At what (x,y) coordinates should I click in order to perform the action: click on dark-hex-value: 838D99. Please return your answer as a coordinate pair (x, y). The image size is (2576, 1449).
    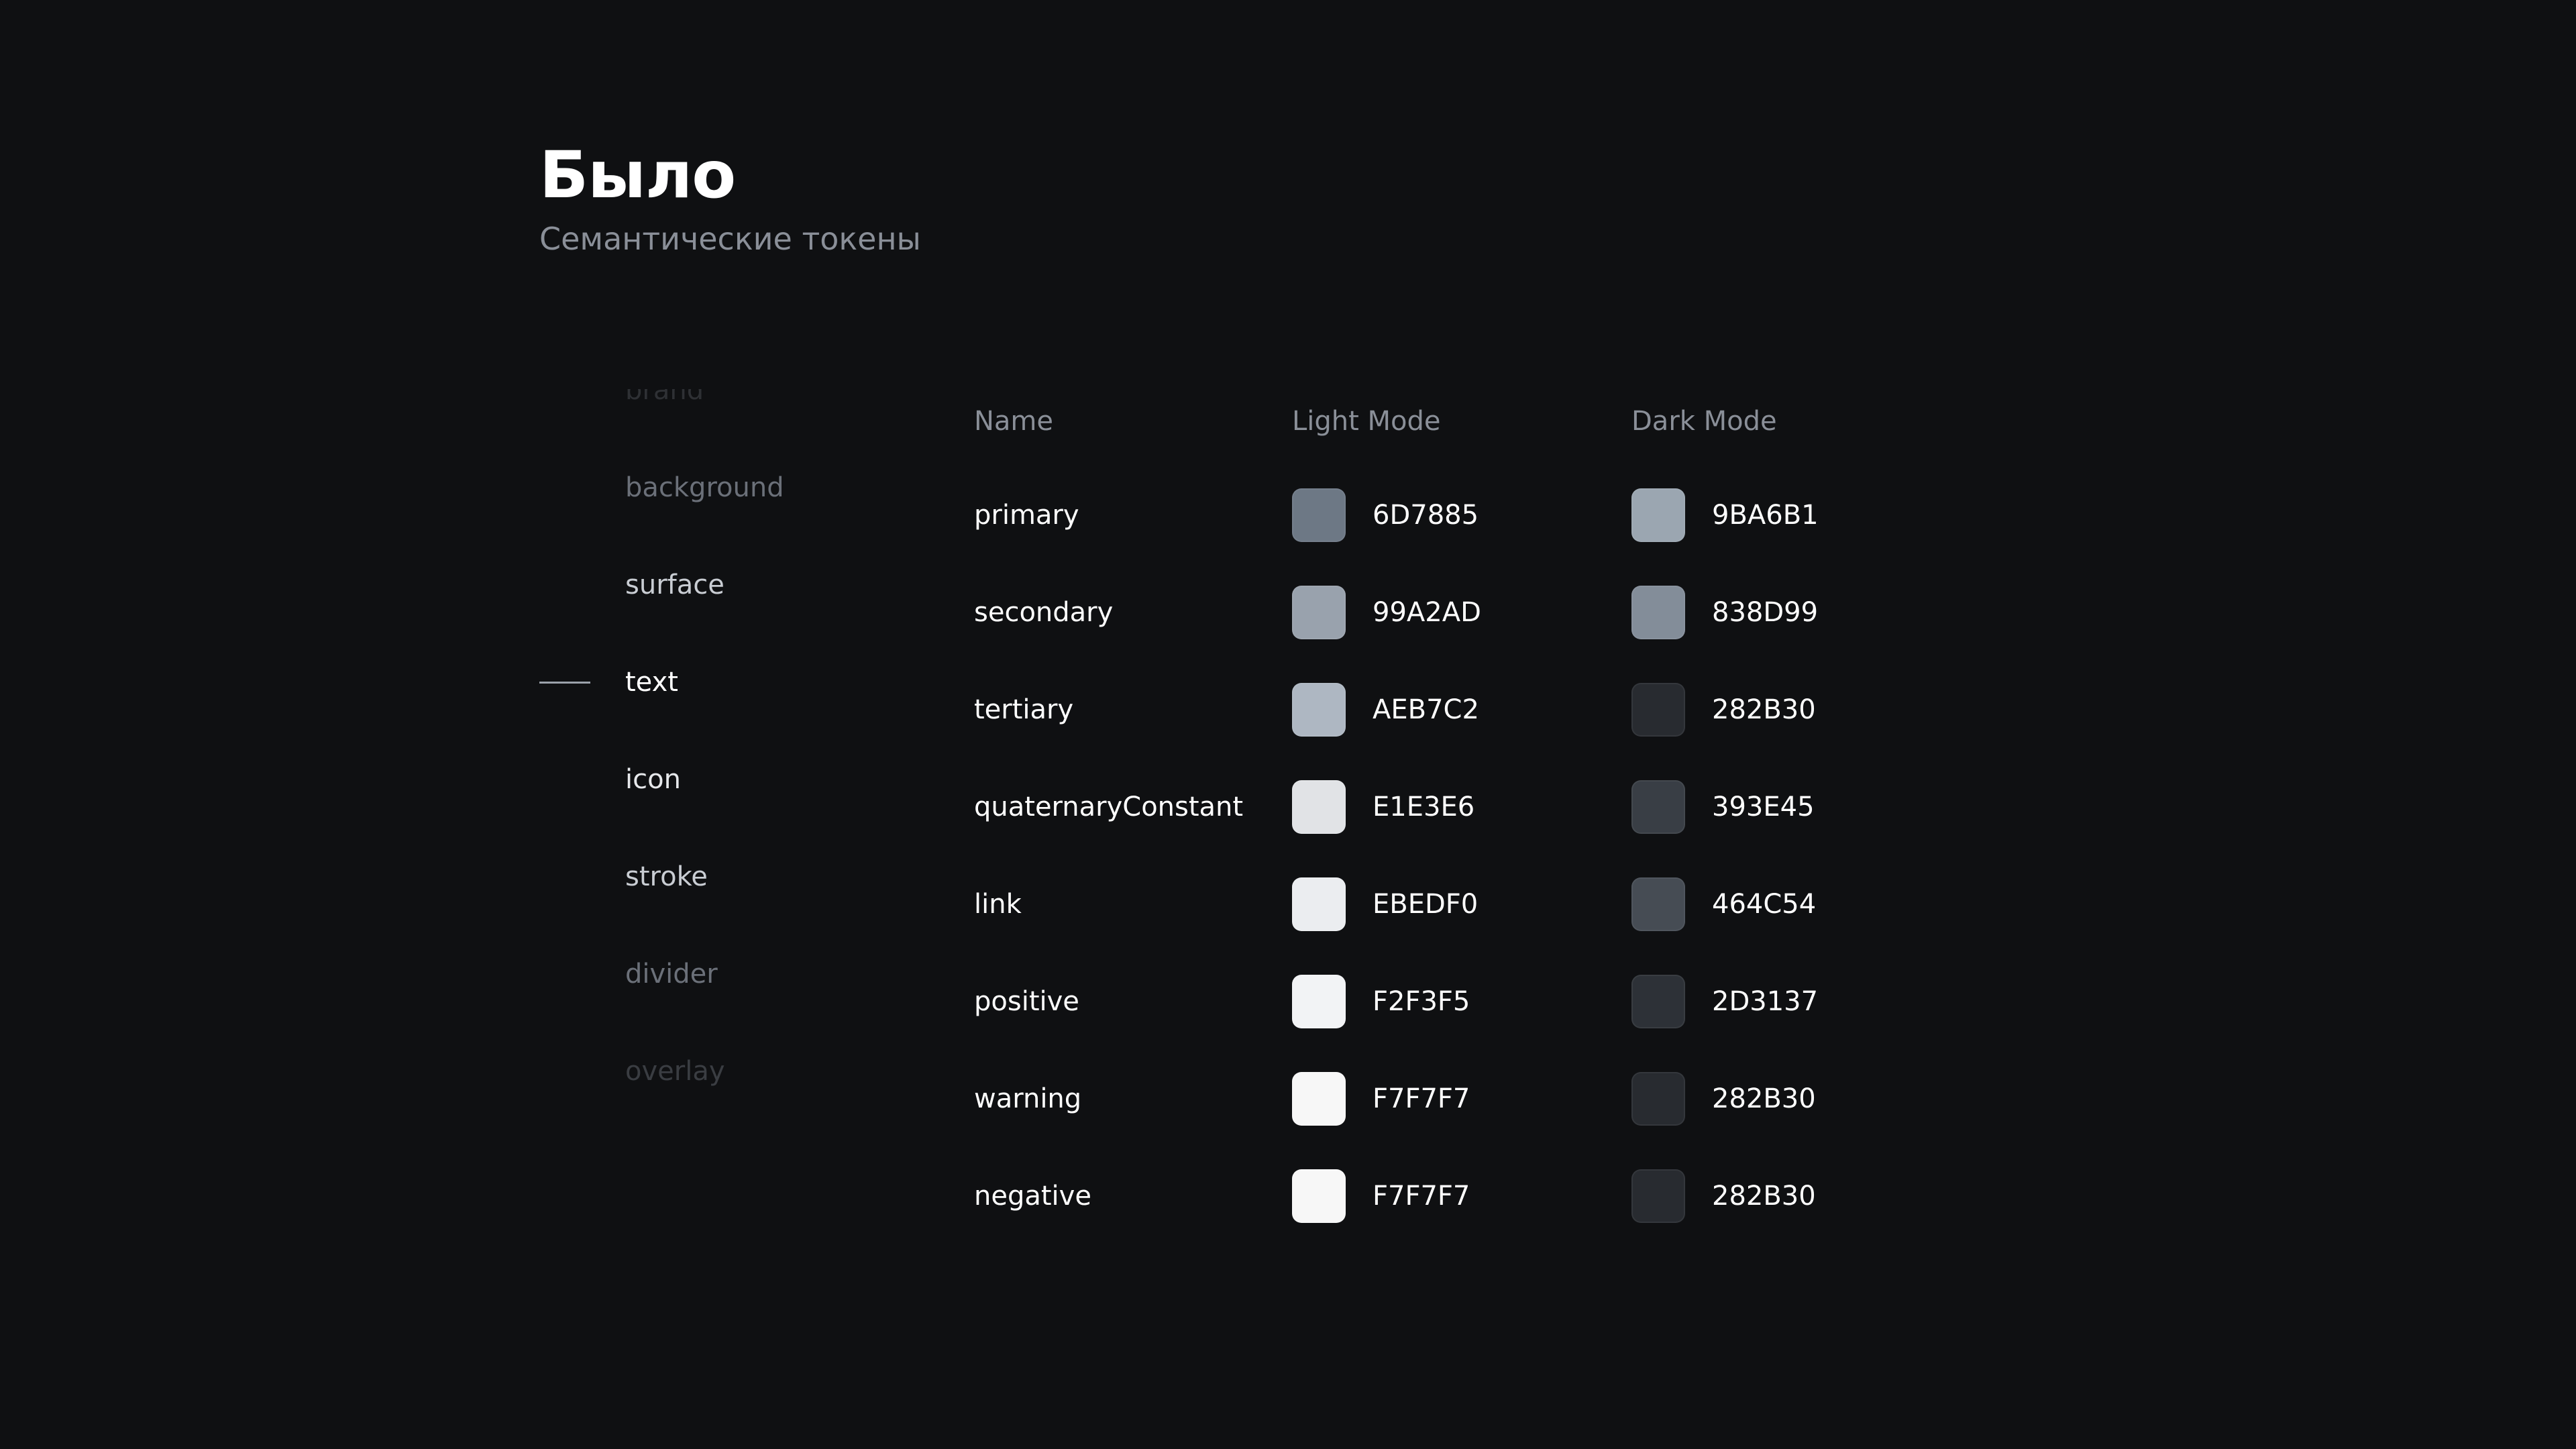
    Looking at the image, I should click on (1765, 612).